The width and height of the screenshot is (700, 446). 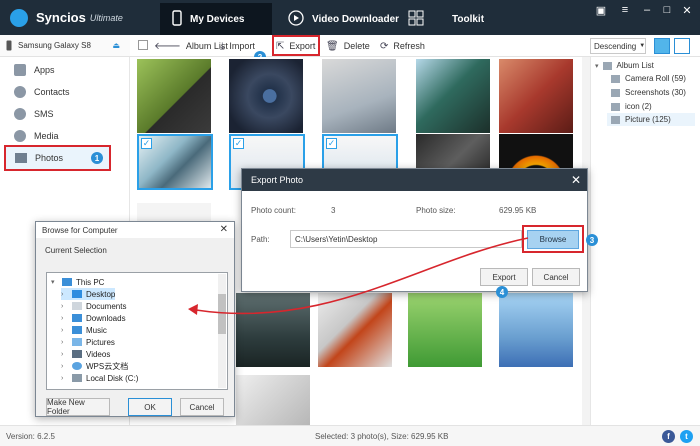 I want to click on version-text: Version: 6.2.5, so click(x=30, y=436).